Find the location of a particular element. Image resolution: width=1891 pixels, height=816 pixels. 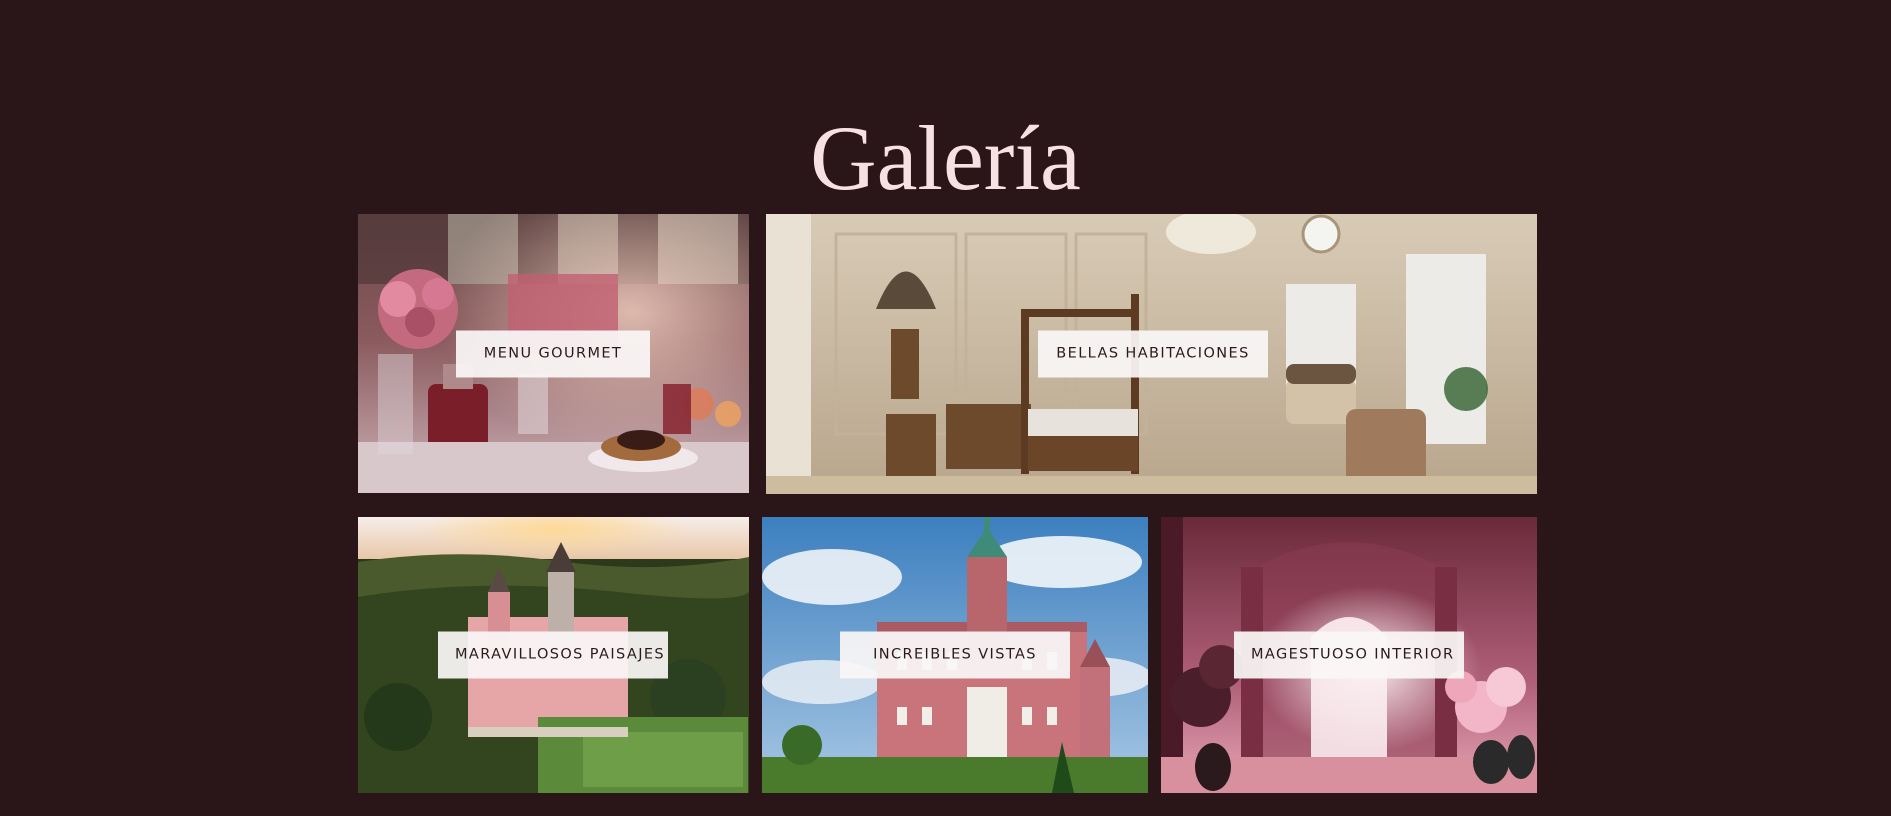

tile-label-menu-gourmet: MENU GOURMET is located at coordinates (553, 353).